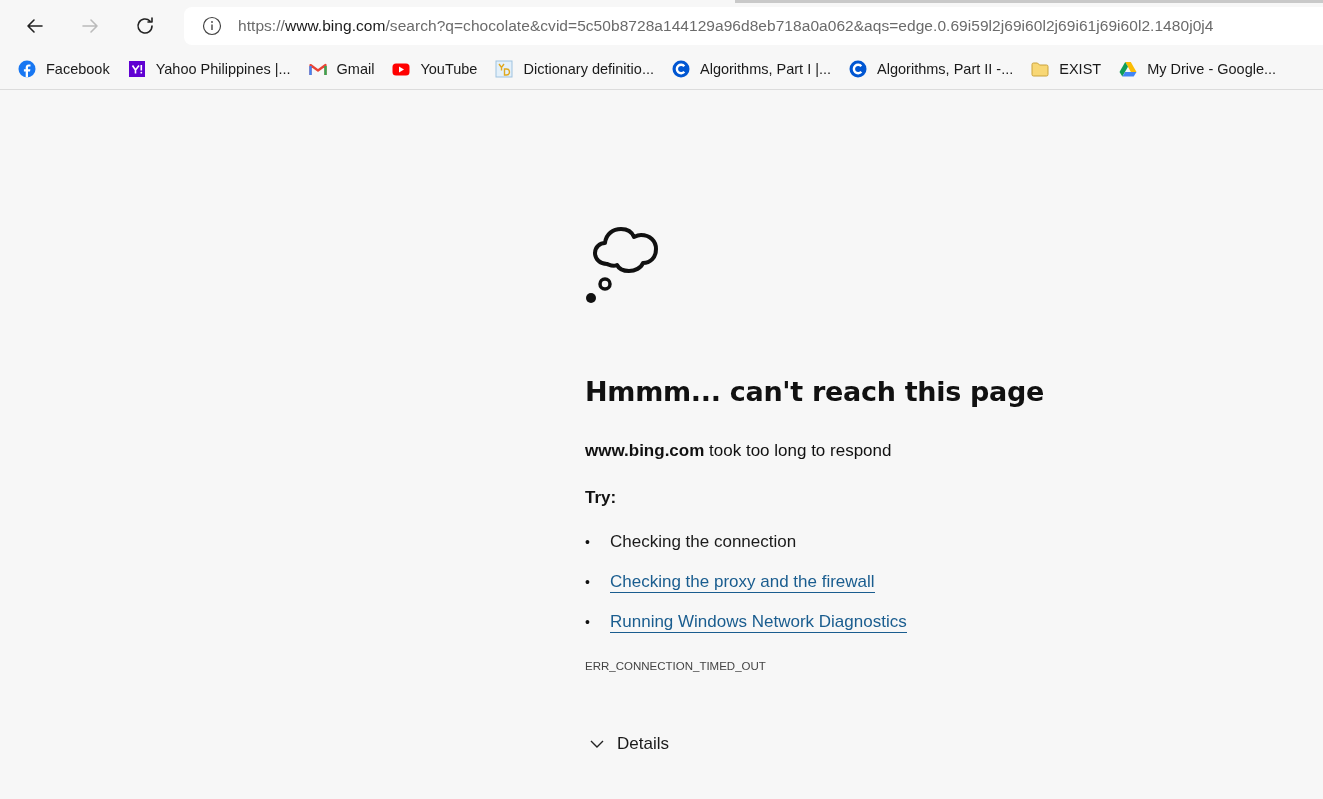 The width and height of the screenshot is (1323, 799). Describe the element at coordinates (64, 69) in the screenshot. I see `bookmark-item: Facebook` at that location.